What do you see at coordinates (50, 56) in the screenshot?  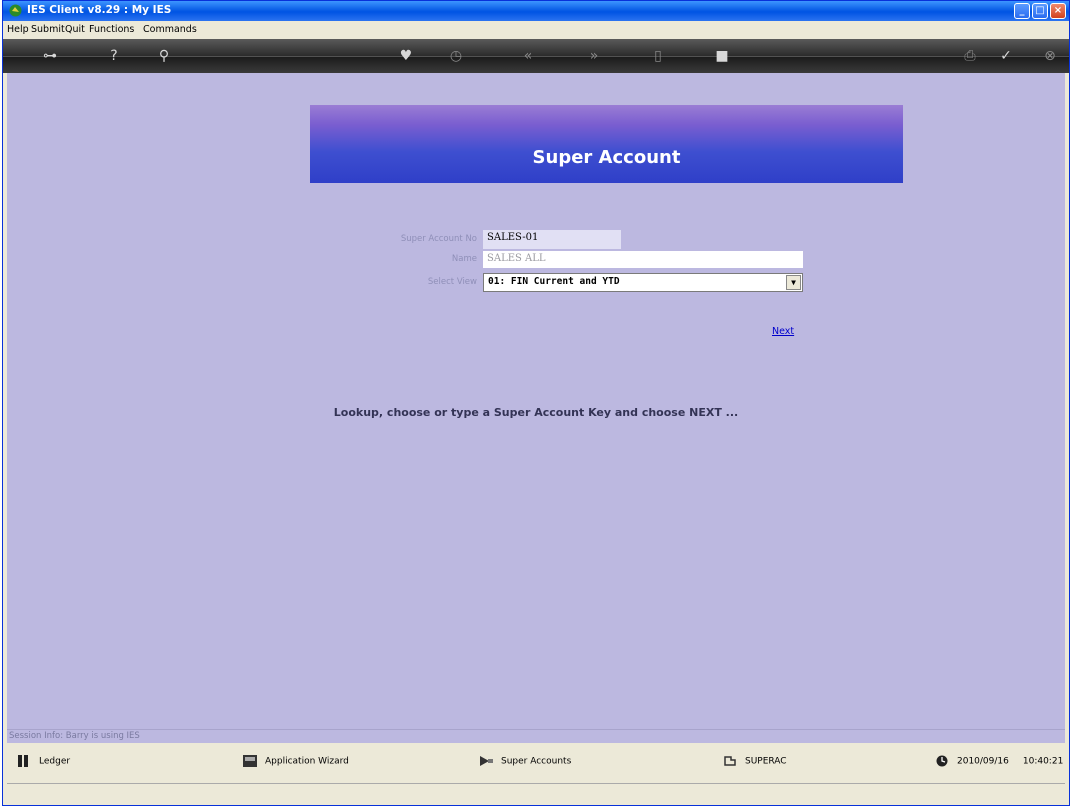 I see `key-icon: ⊶` at bounding box center [50, 56].